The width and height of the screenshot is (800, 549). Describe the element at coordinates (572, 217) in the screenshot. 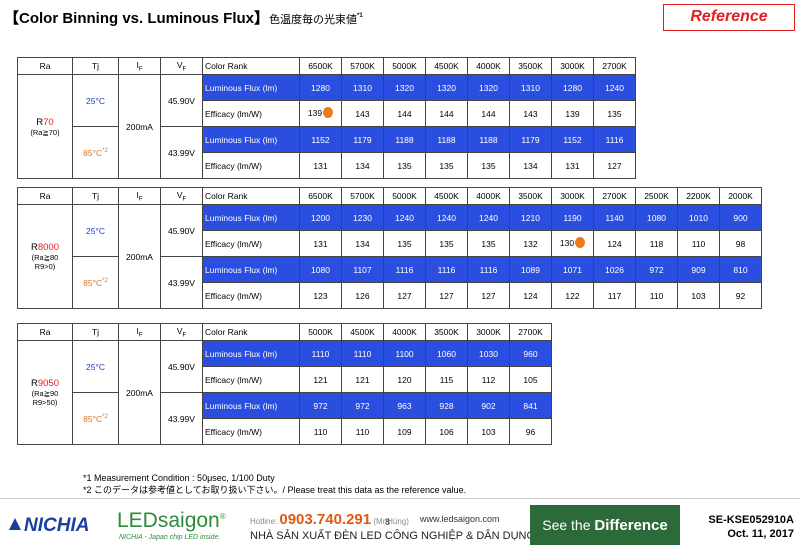

I see `lum-value: 1190` at that location.